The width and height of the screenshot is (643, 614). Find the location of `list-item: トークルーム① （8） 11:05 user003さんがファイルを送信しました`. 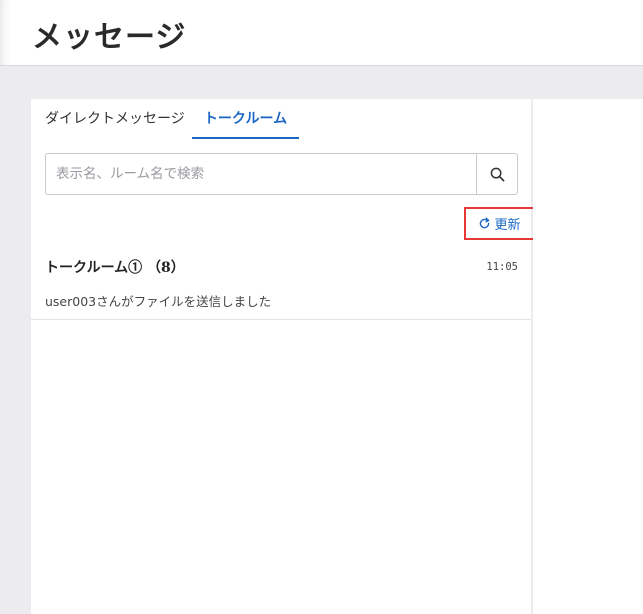

list-item: トークルーム① （8） 11:05 user003さんがファイルを送信しました is located at coordinates (281, 283).